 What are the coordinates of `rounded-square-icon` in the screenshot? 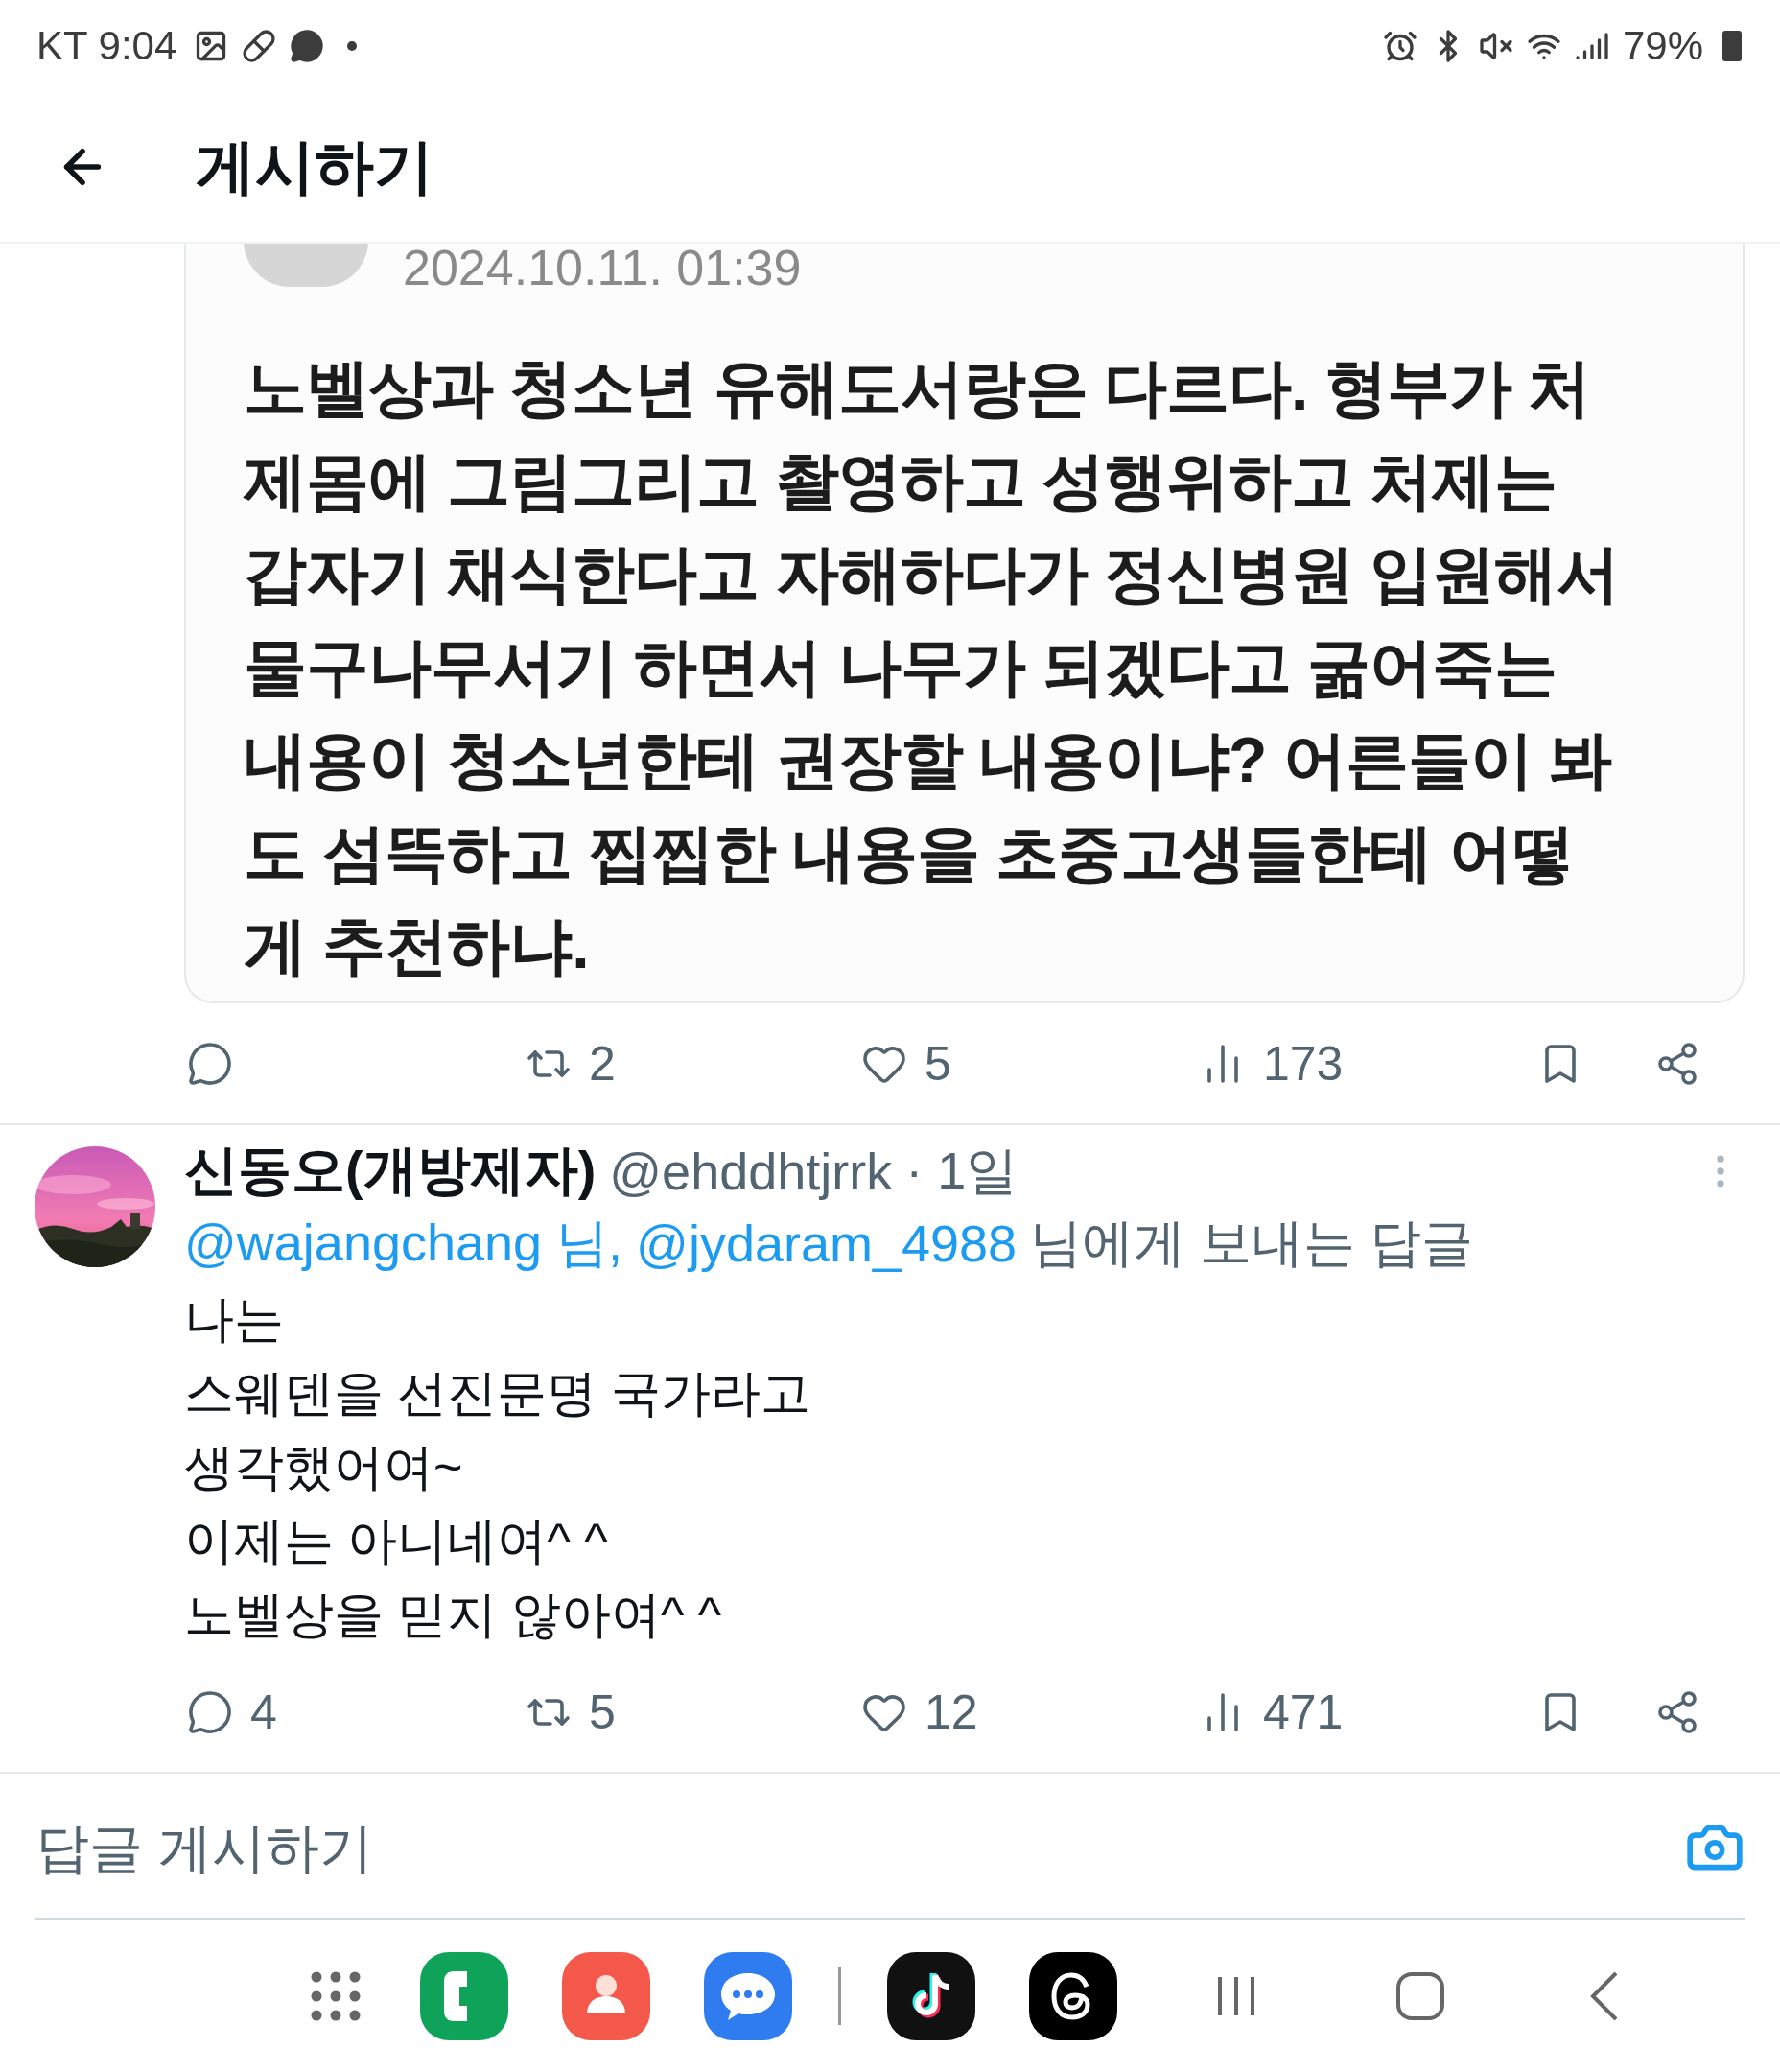 It's located at (1420, 1996).